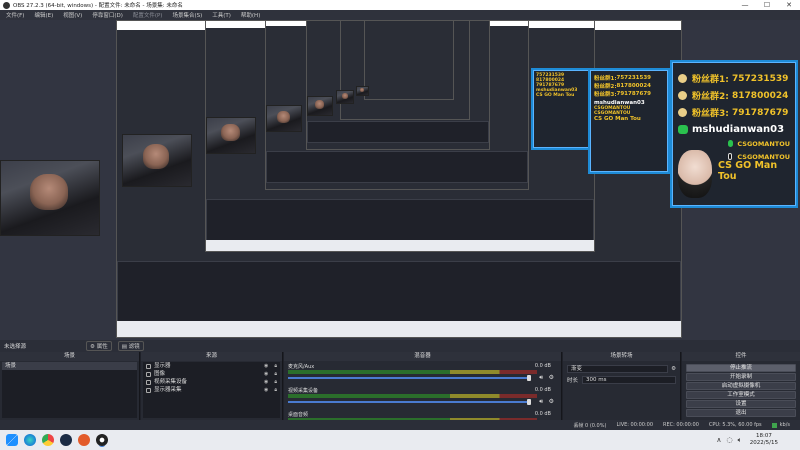 This screenshot has width=800, height=450. Describe the element at coordinates (741, 356) in the screenshot. I see `controls-dock-title: 控件` at that location.